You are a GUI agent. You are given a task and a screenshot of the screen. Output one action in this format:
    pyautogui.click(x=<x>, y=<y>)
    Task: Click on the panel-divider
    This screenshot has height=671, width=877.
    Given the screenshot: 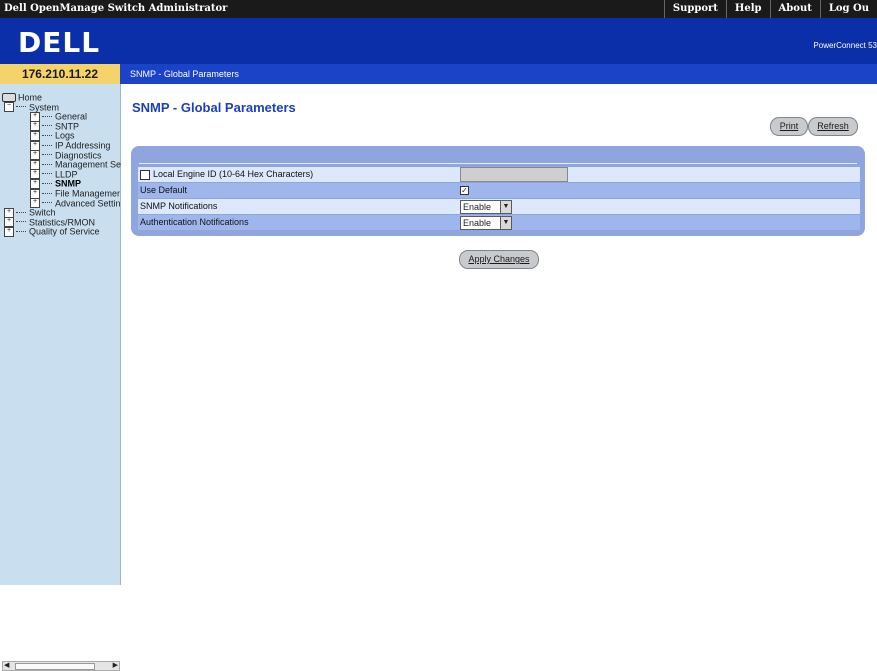 What is the action you would take?
    pyautogui.click(x=498, y=163)
    